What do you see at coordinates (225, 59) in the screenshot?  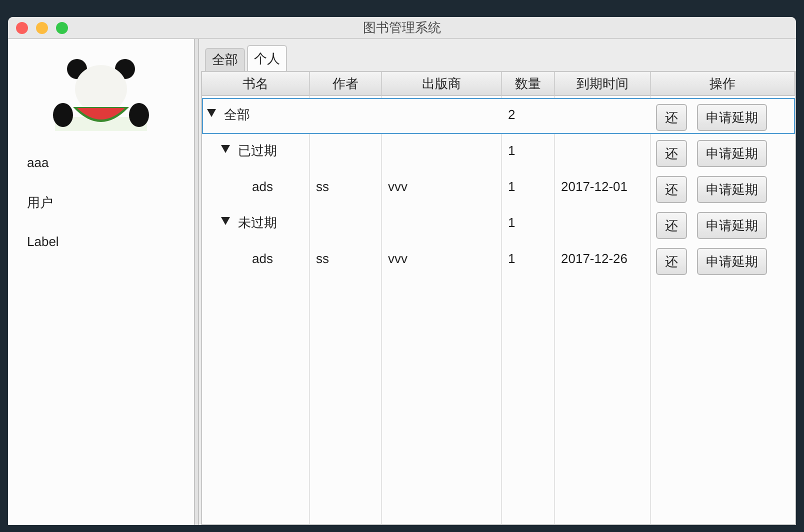 I see `tab: 全部` at bounding box center [225, 59].